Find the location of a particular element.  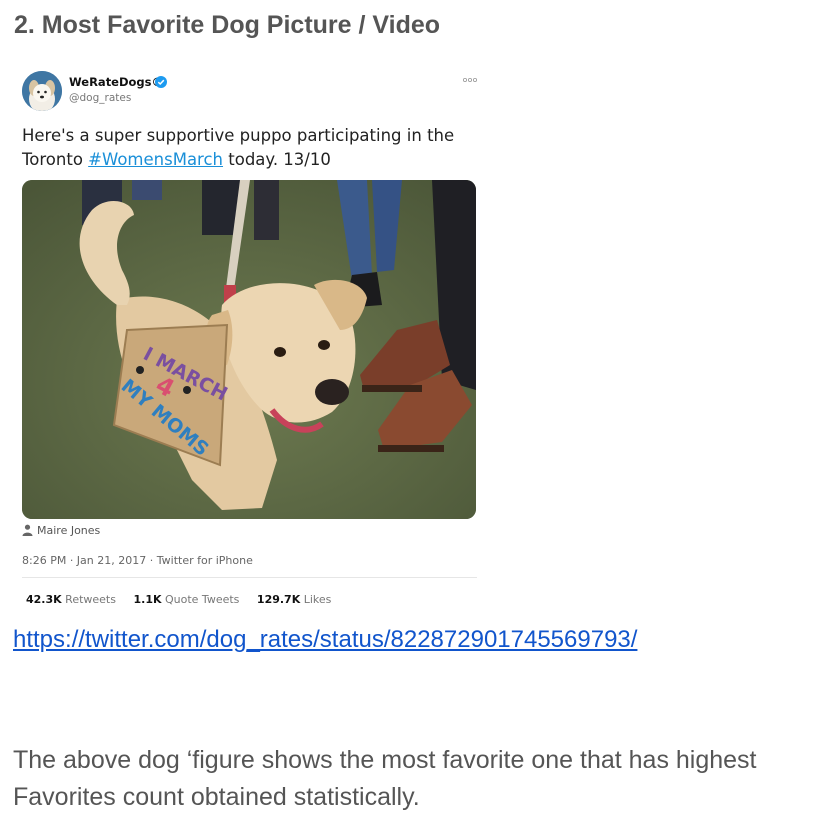

avatar is located at coordinates (42, 91).